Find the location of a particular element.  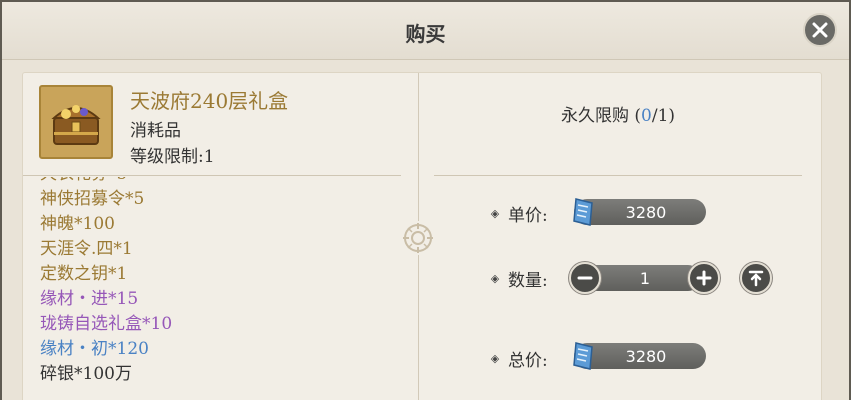

item-level-limit: 等级限制:1 is located at coordinates (172, 157).